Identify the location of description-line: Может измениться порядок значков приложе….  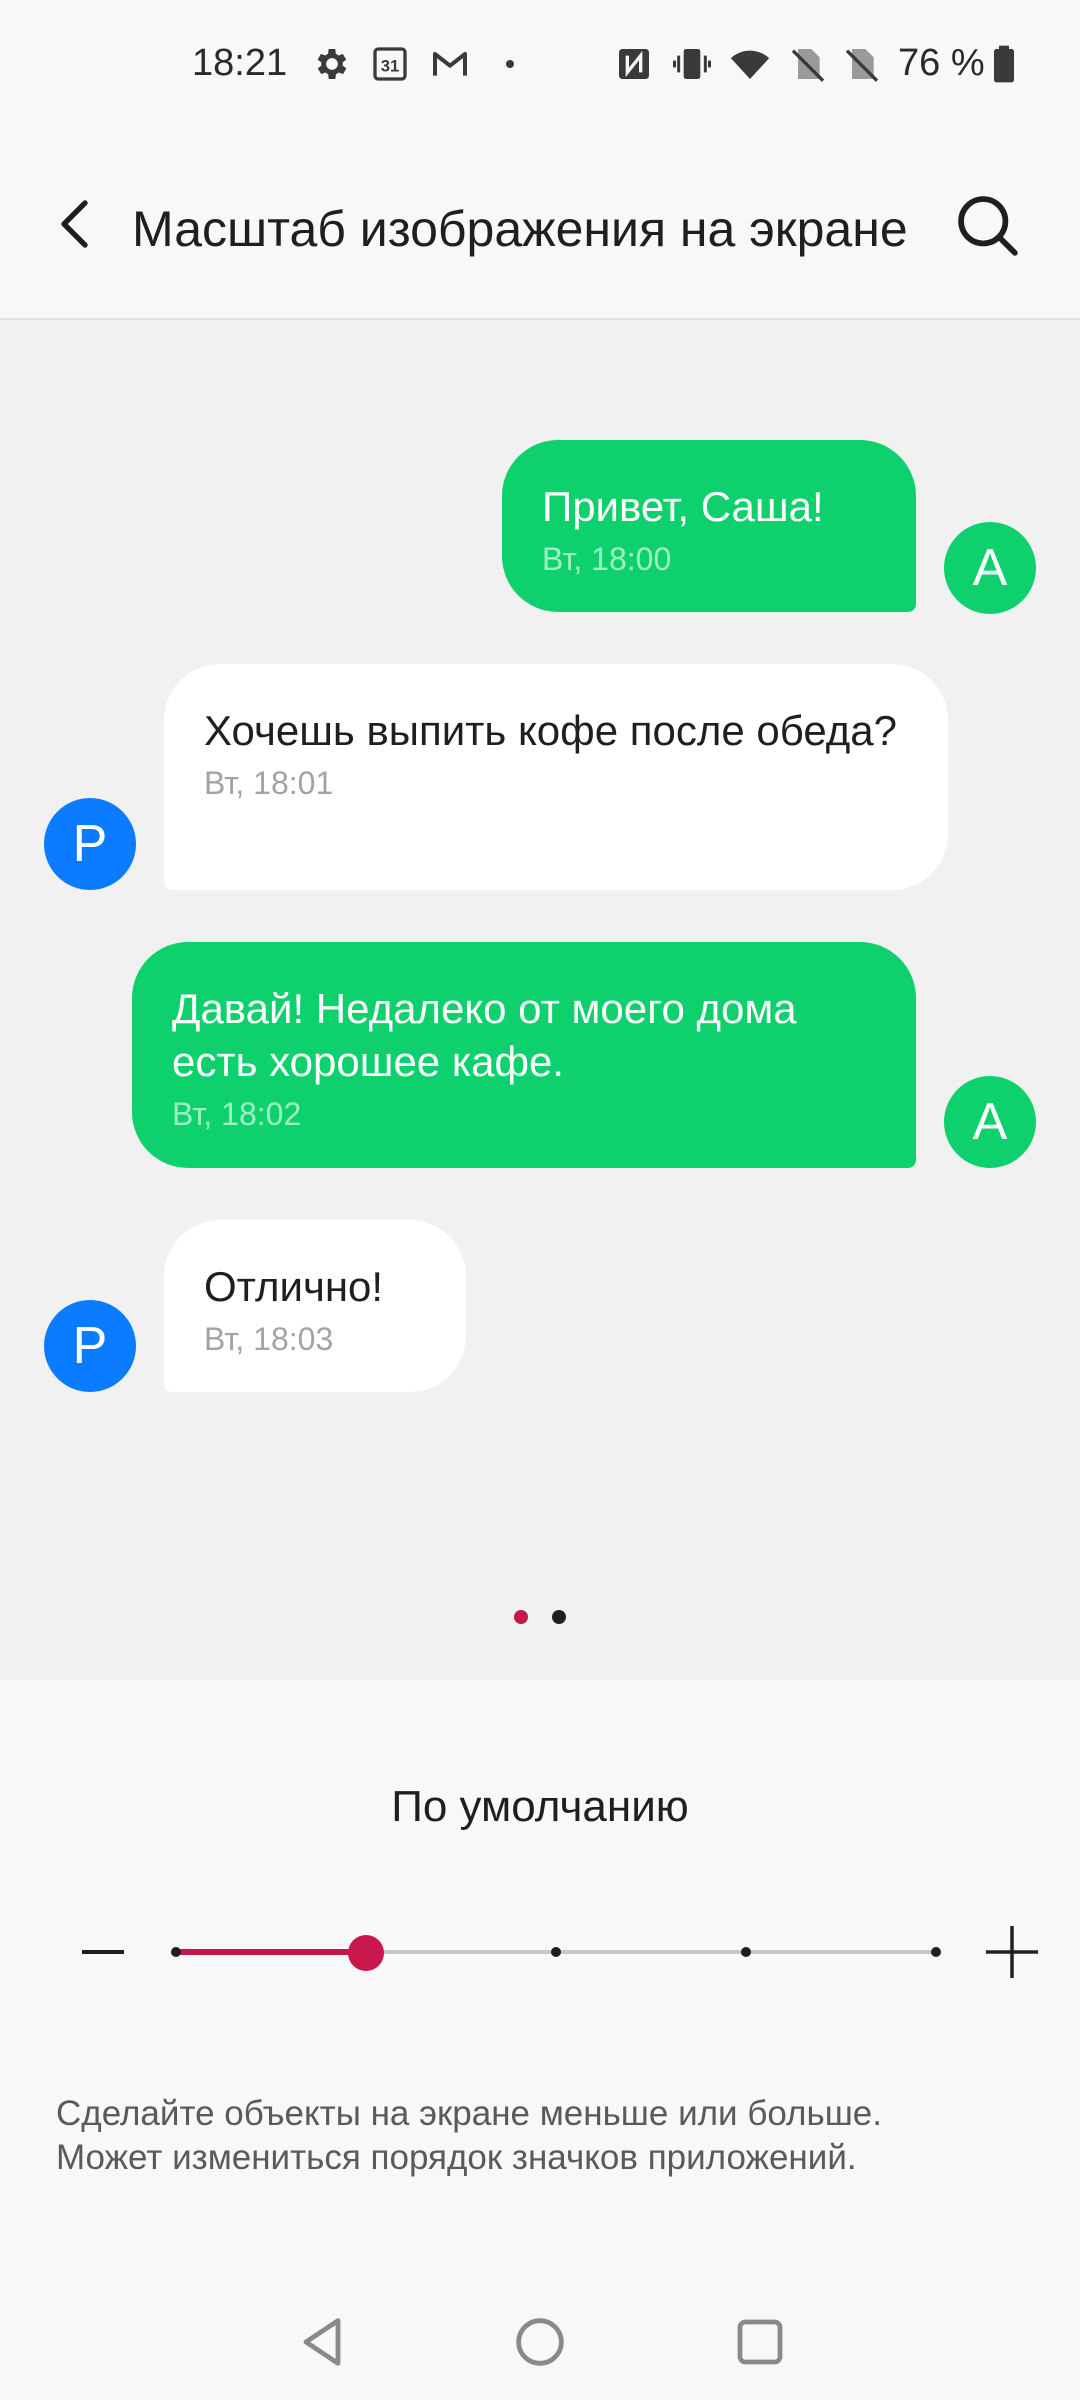
(456, 2157).